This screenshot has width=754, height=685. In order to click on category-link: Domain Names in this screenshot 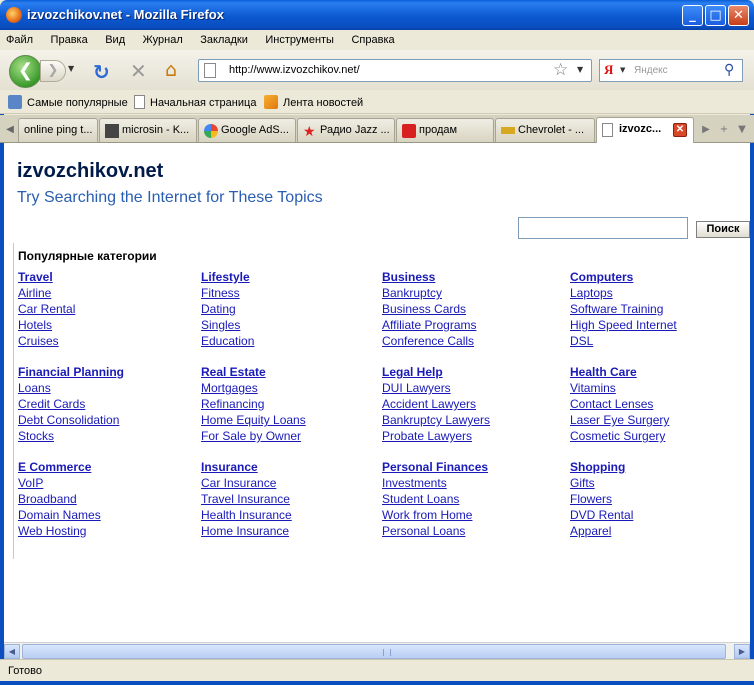, I will do `click(59, 515)`.